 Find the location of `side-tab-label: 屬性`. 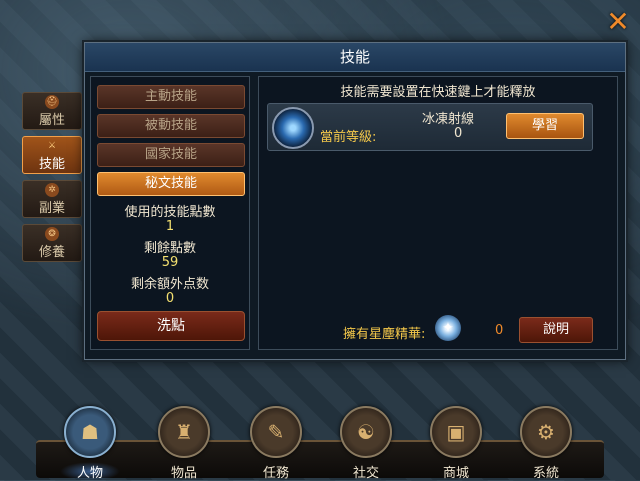

side-tab-label: 屬性 is located at coordinates (51, 120).